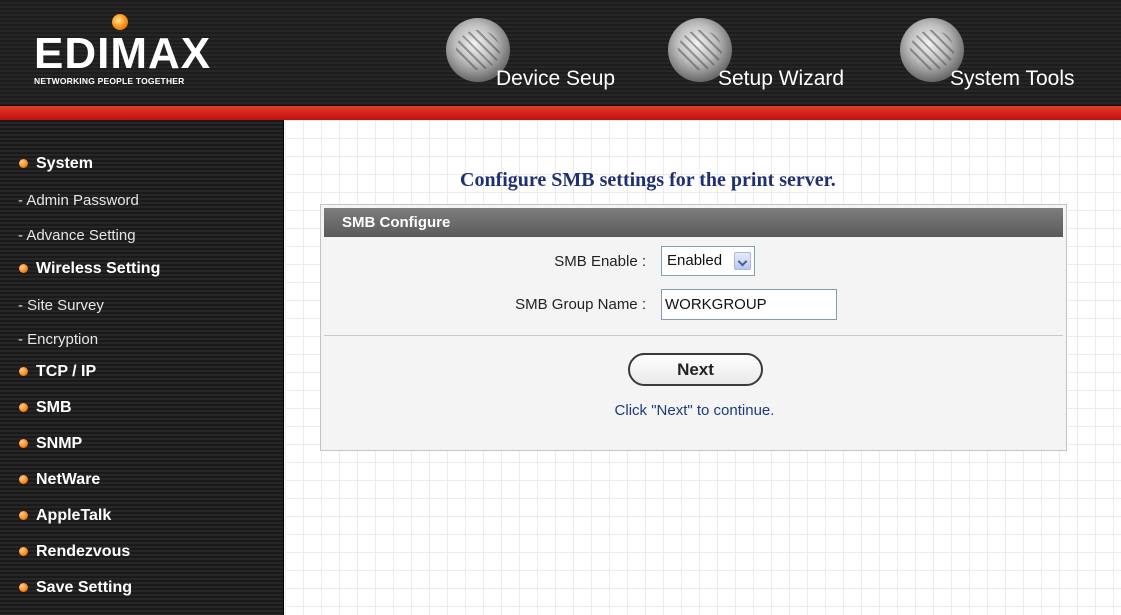 The width and height of the screenshot is (1121, 615). What do you see at coordinates (142, 340) in the screenshot?
I see `sidebar-item-encryption: - Encryption` at bounding box center [142, 340].